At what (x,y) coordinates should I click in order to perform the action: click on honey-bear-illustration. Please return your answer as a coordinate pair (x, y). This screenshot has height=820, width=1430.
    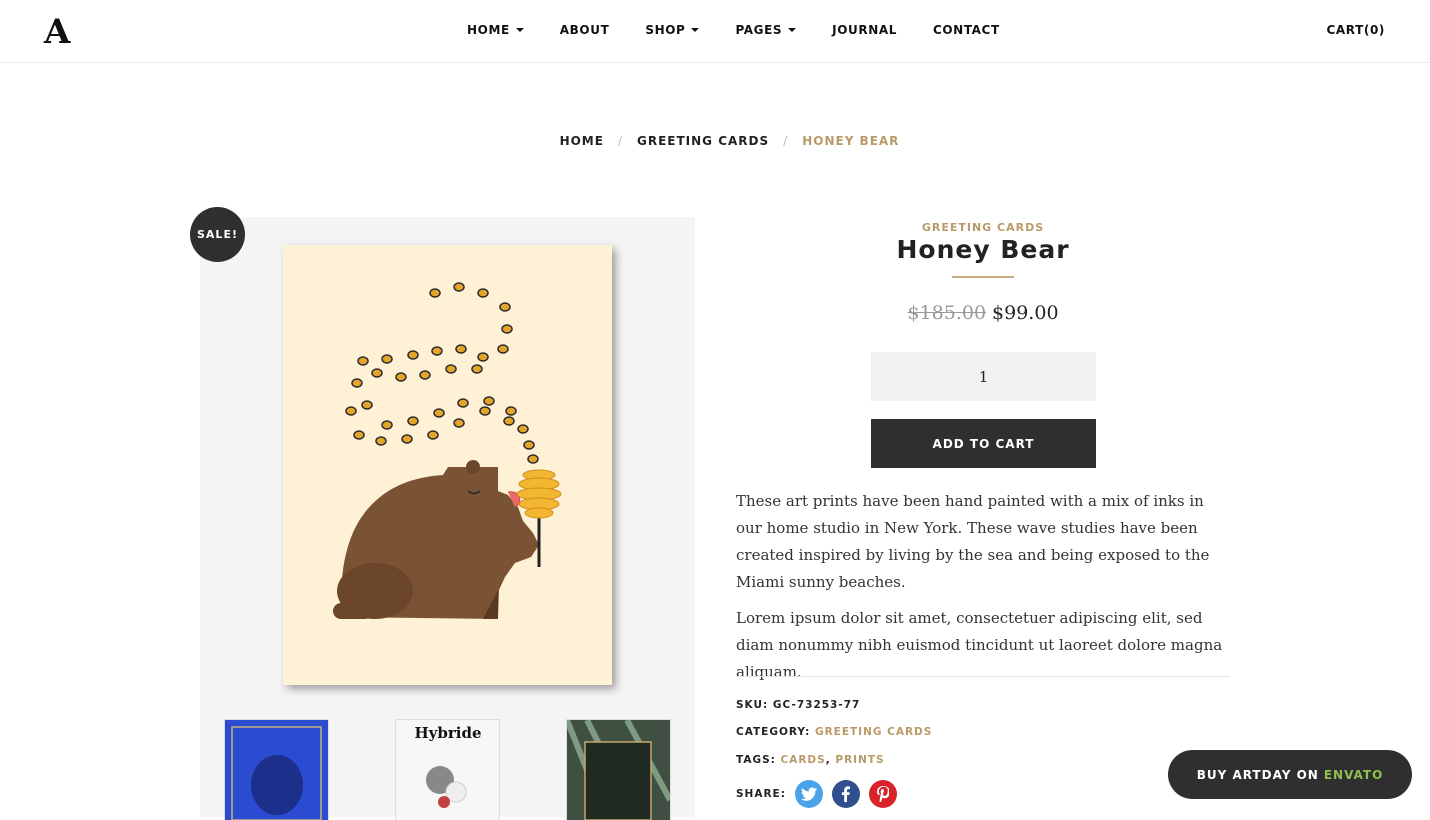
    Looking at the image, I should click on (447, 465).